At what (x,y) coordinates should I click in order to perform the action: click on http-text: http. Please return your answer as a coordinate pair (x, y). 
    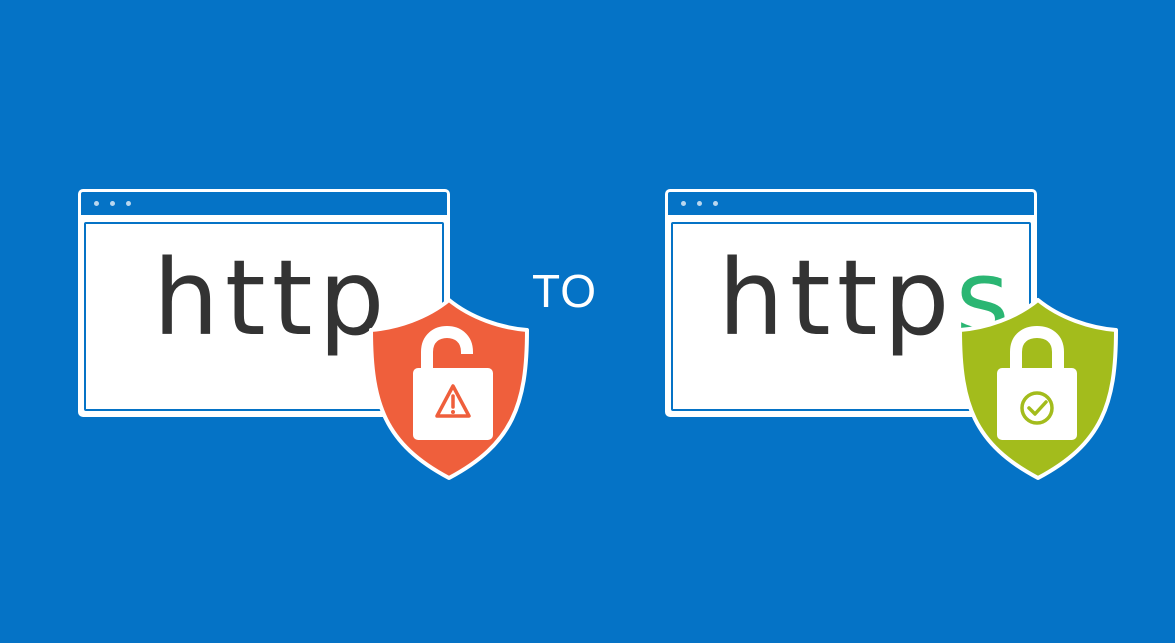
    Looking at the image, I should click on (271, 298).